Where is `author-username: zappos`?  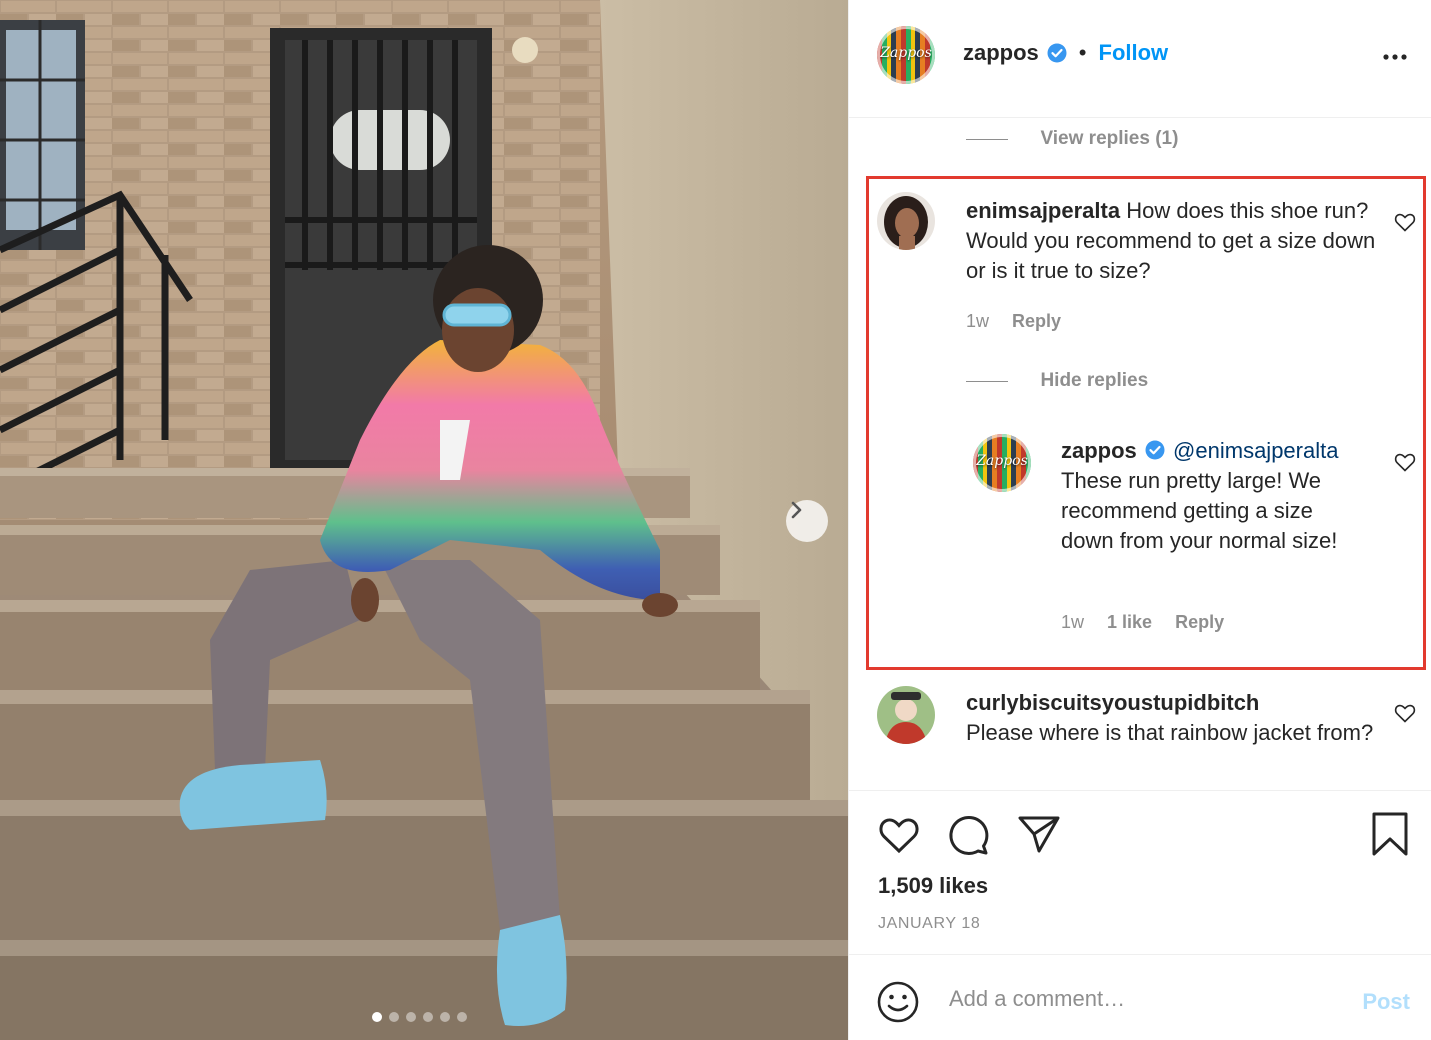 author-username: zappos is located at coordinates (1001, 53).